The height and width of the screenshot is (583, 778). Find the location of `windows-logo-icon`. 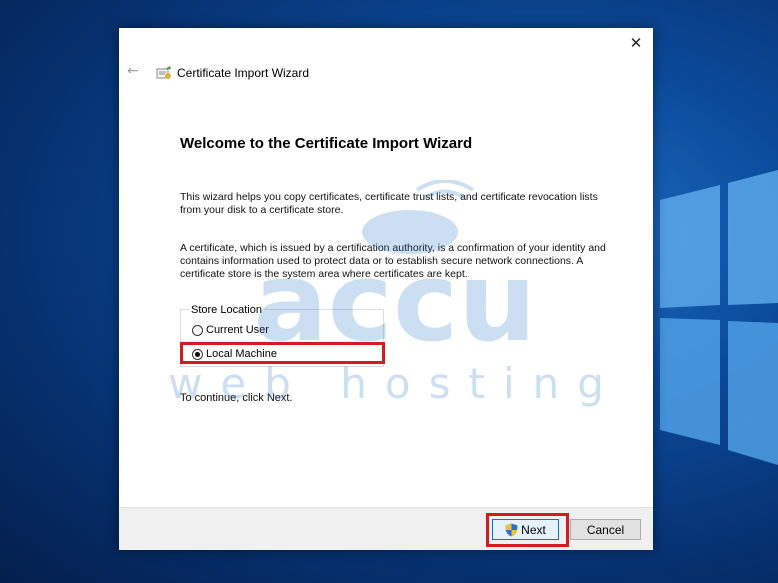

windows-logo-icon is located at coordinates (719, 317).